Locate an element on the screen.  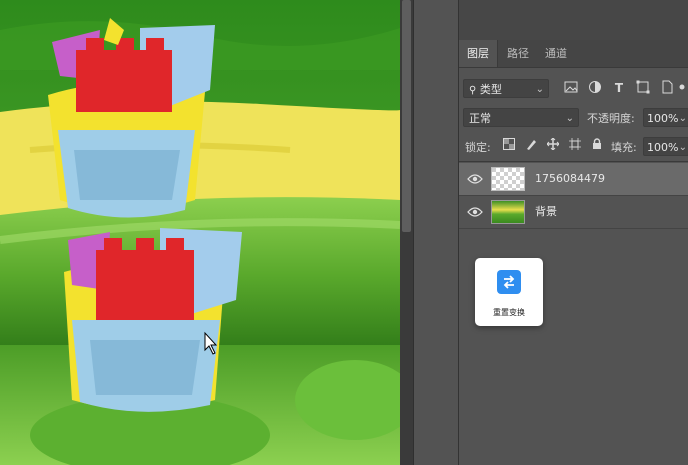
layer-thumbnail-transparent is located at coordinates (508, 179).